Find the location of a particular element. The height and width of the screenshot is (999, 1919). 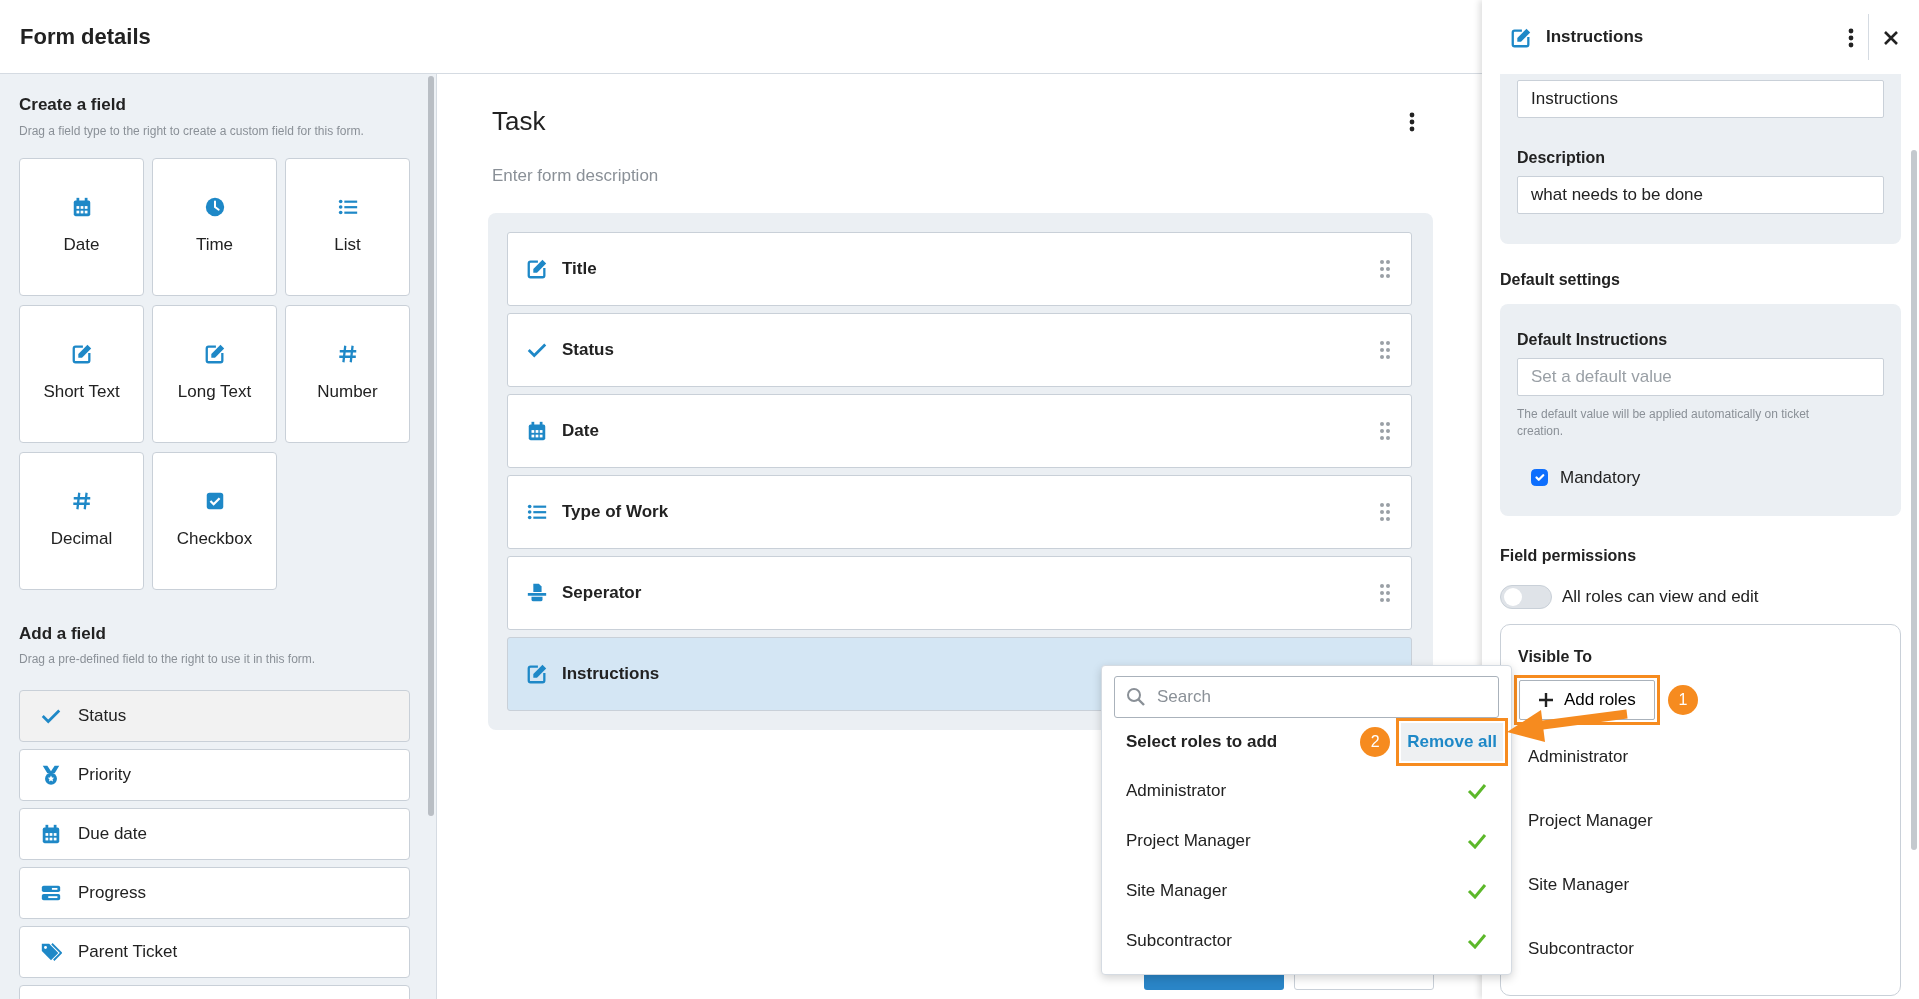

form-field-row: Type of Work is located at coordinates (959, 511).